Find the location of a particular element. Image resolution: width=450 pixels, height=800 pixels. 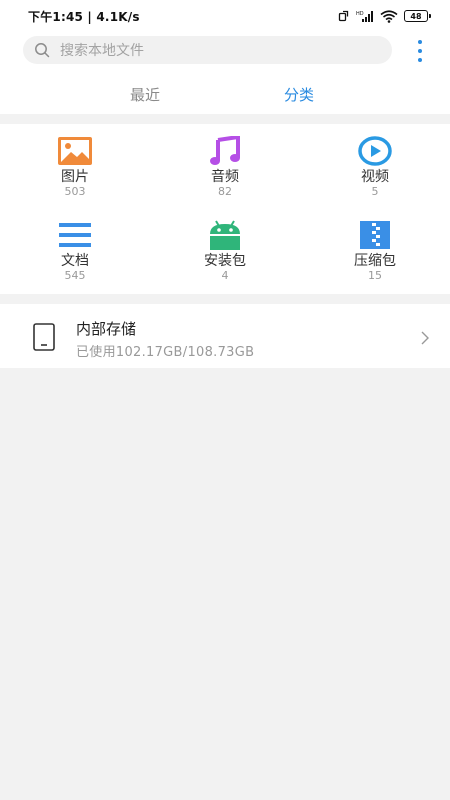

document-lines-icon is located at coordinates (75, 235).